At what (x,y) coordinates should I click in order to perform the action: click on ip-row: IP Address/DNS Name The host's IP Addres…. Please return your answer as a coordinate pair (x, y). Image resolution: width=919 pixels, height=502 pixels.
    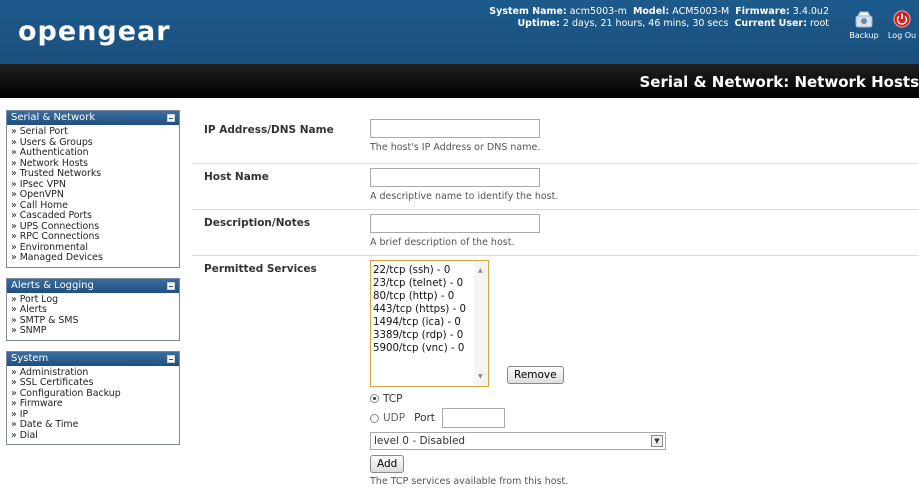
    Looking at the image, I should click on (555, 136).